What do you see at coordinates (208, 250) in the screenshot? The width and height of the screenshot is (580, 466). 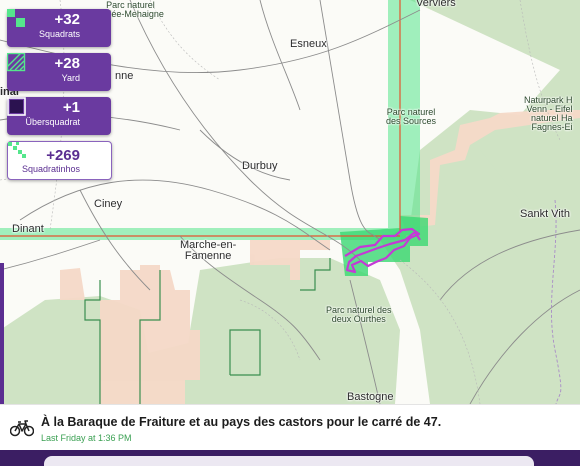 I see `place-marche: Marche-en- Famenne` at bounding box center [208, 250].